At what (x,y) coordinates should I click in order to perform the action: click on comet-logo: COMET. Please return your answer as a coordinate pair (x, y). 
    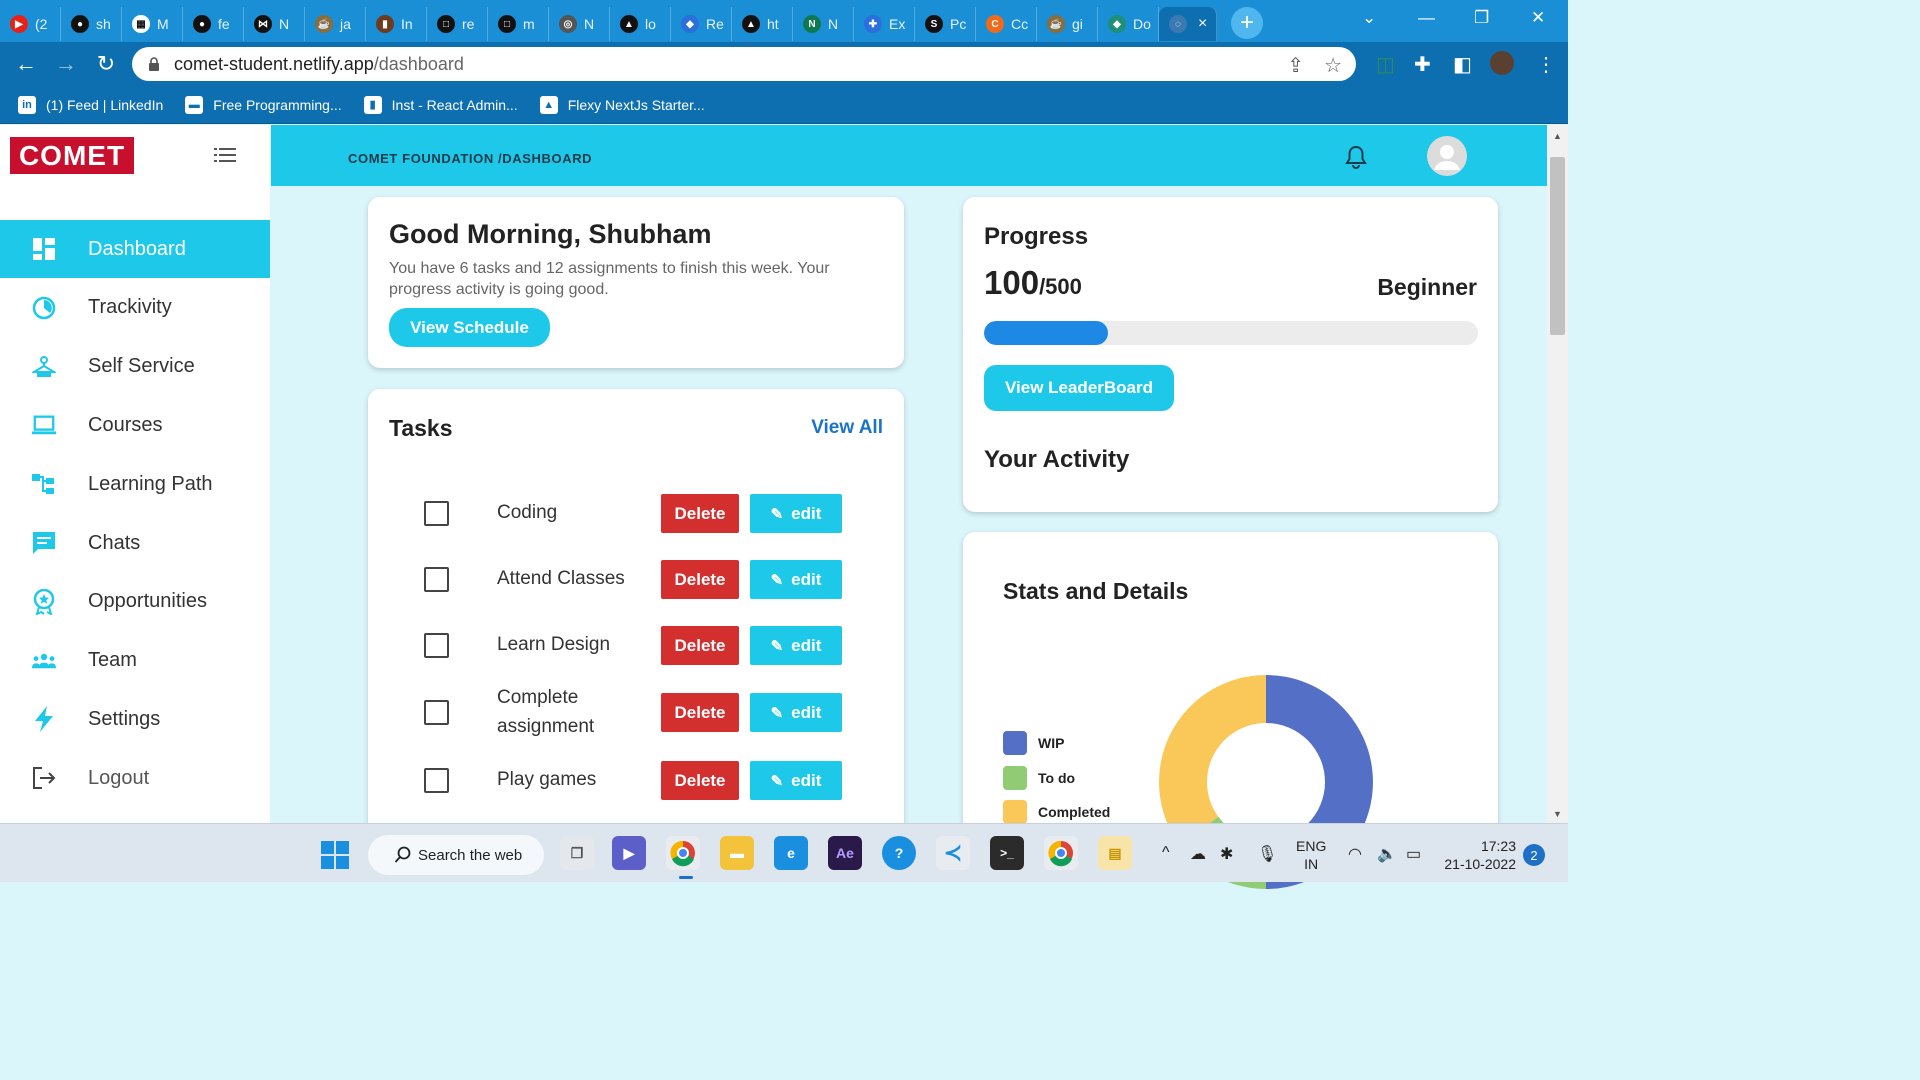
    Looking at the image, I should click on (72, 155).